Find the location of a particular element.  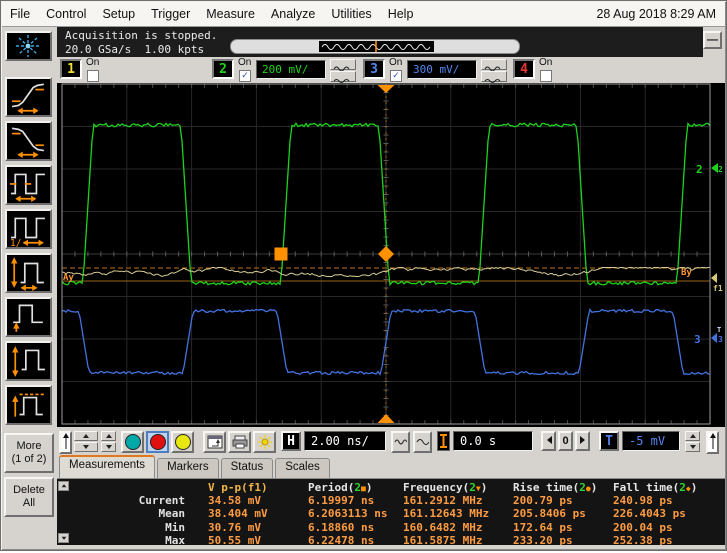

stat-label: Mean is located at coordinates (172, 514).